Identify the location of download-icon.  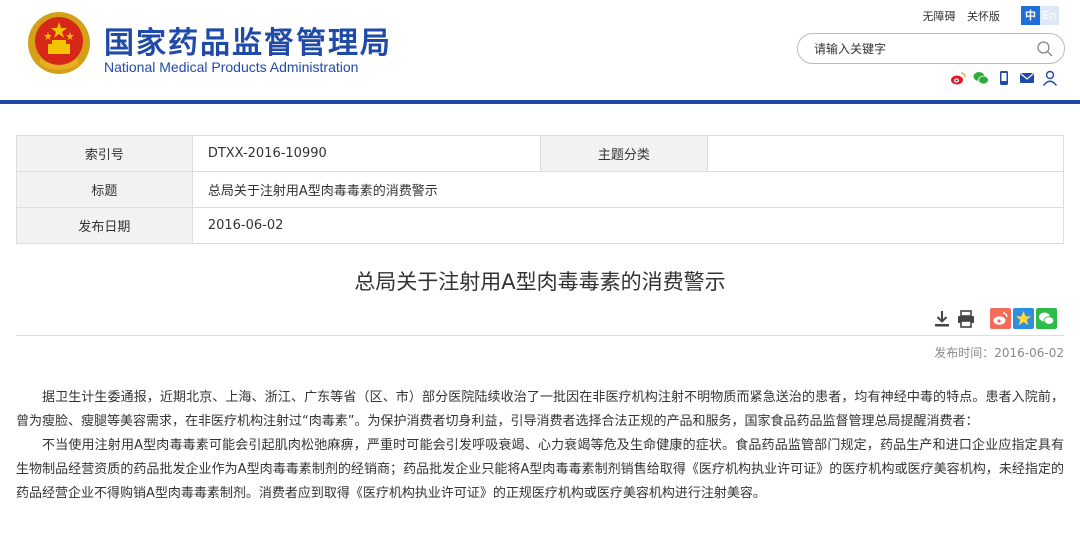
(942, 319).